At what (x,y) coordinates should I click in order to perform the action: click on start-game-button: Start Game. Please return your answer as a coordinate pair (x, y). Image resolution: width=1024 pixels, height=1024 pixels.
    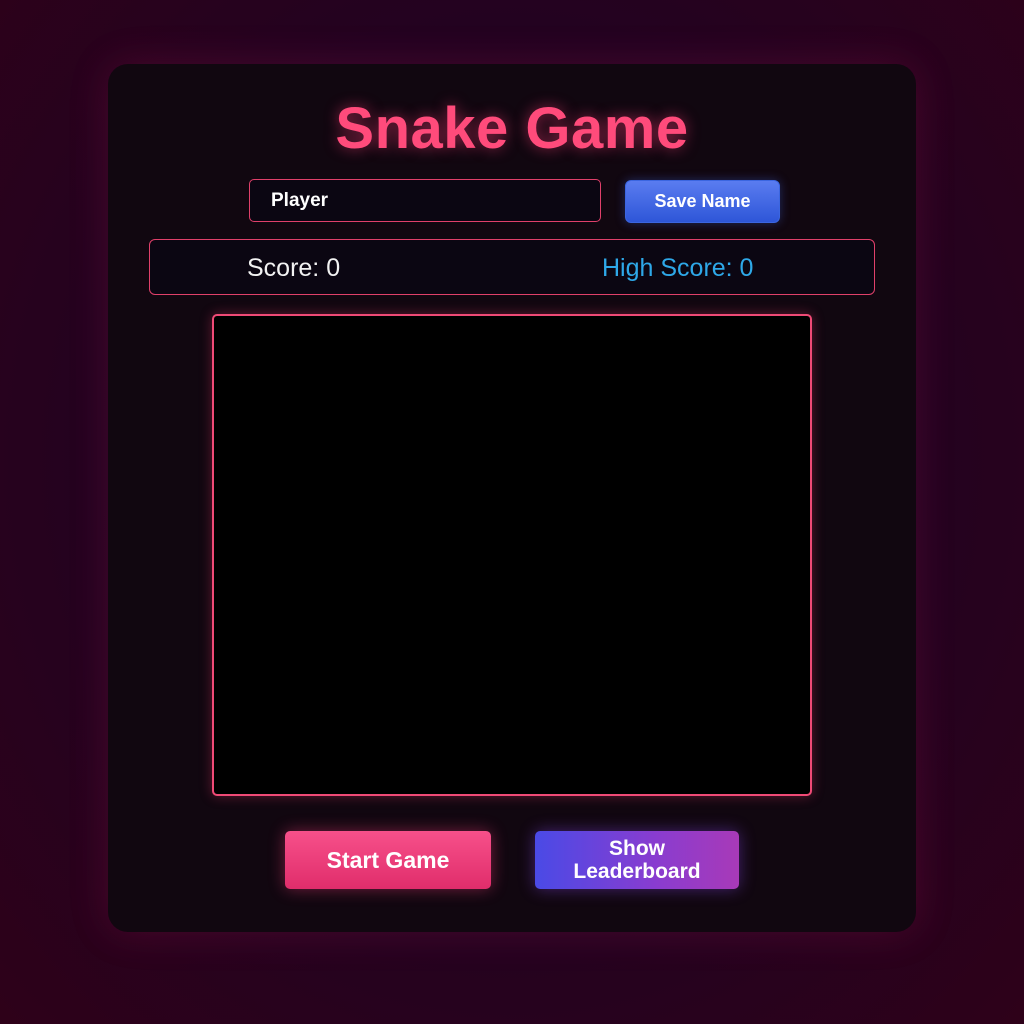
    Looking at the image, I should click on (388, 860).